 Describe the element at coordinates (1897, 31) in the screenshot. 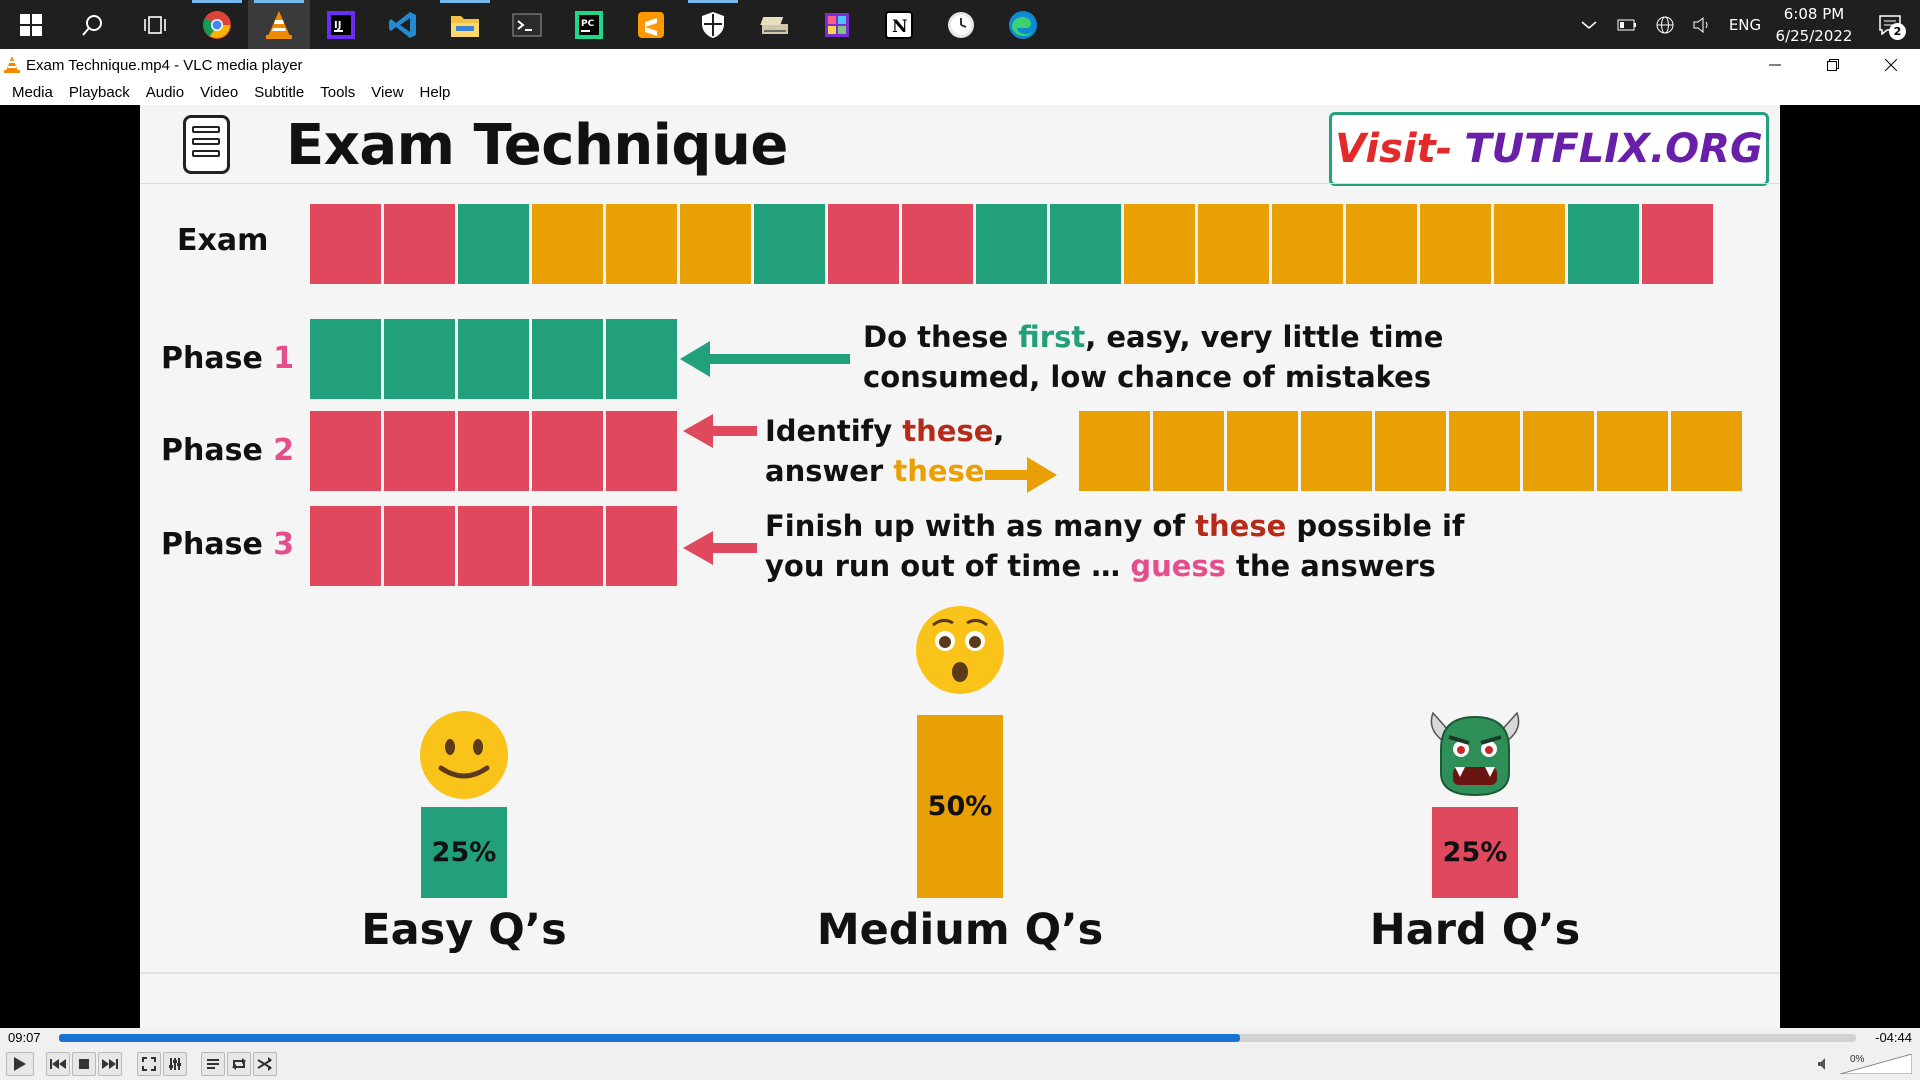

I see `notification-count-badge: 2` at that location.